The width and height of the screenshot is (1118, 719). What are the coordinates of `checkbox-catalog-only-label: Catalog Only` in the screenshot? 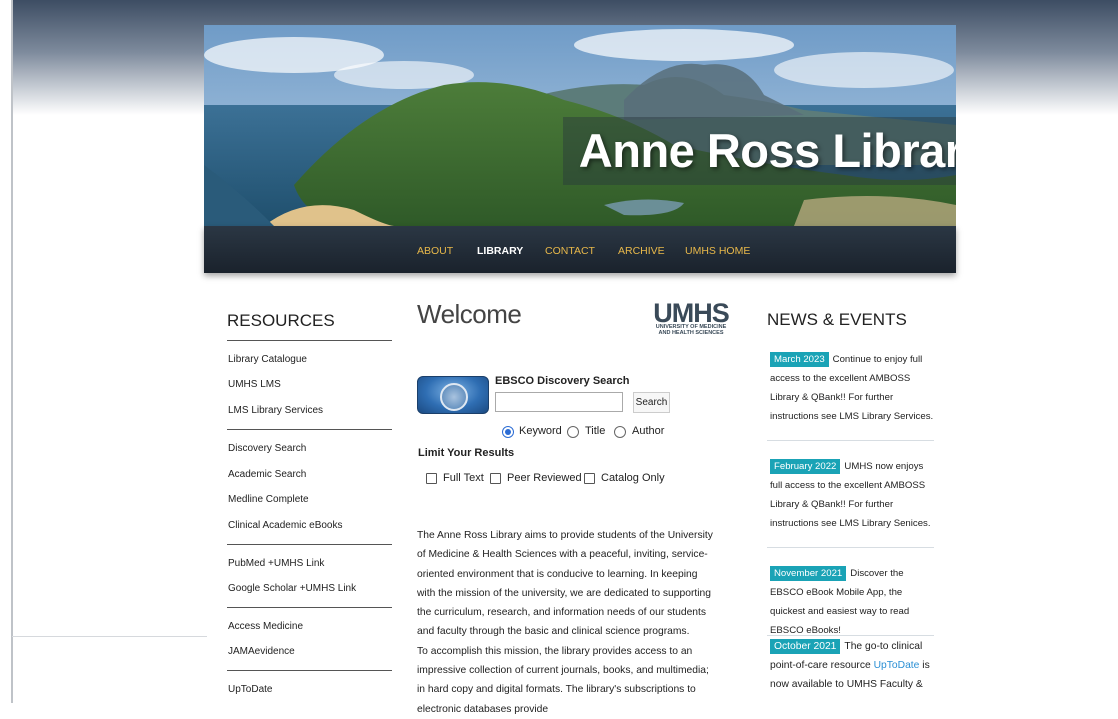 It's located at (633, 478).